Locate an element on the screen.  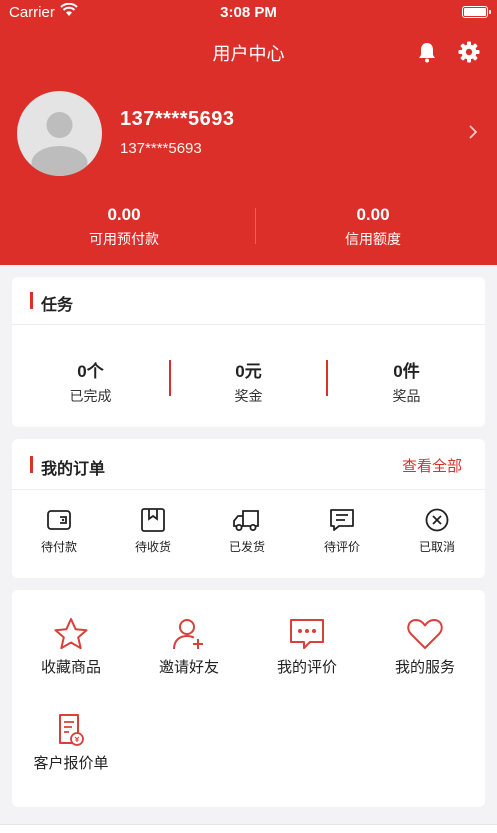
order-shipped-label: 已发货 is located at coordinates (246, 547).